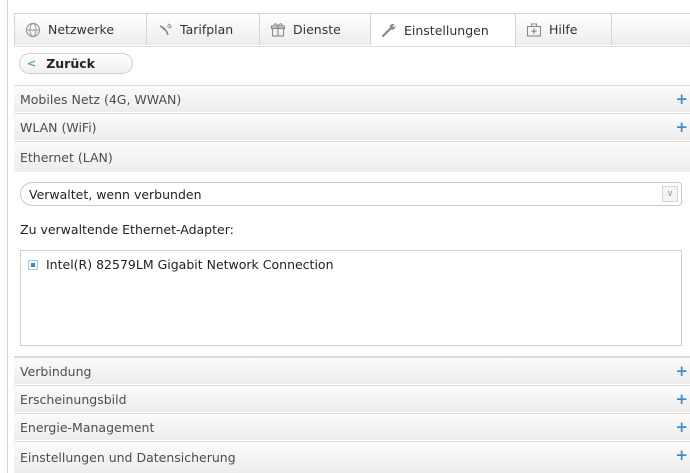  I want to click on adapter-checkbox, so click(33, 264).